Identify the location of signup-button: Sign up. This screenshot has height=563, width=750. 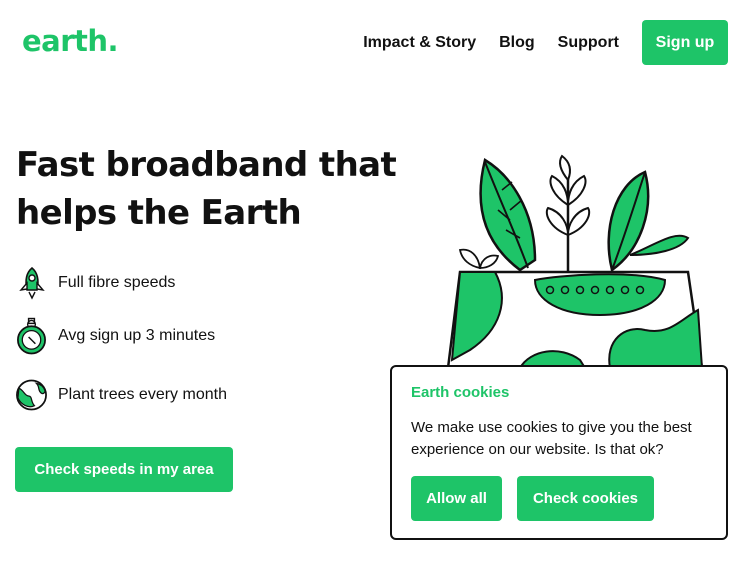
(685, 42).